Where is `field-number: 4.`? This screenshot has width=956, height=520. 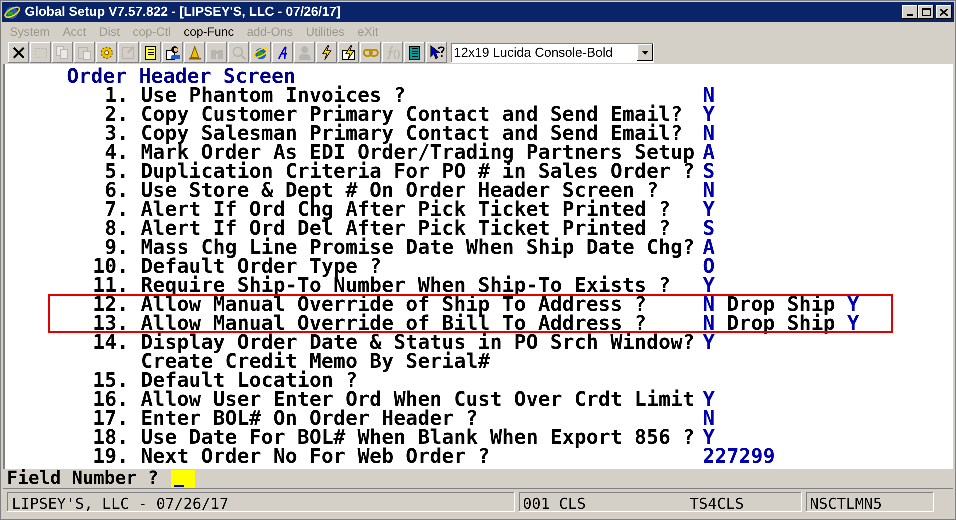
field-number: 4. is located at coordinates (116, 152).